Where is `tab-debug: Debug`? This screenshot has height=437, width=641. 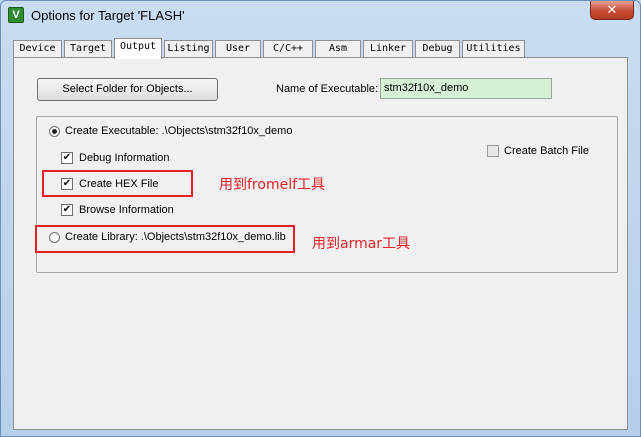 tab-debug: Debug is located at coordinates (437, 49).